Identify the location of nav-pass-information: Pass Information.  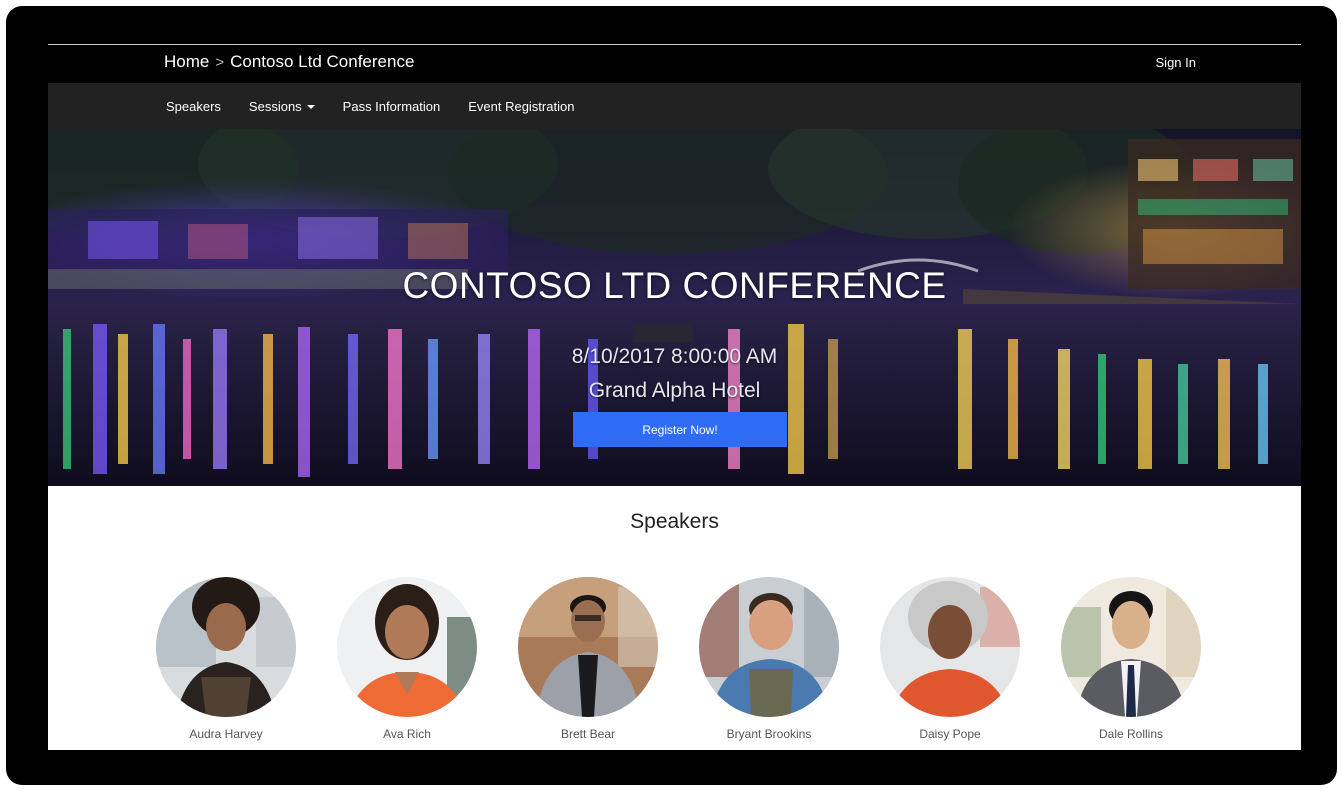
(392, 106).